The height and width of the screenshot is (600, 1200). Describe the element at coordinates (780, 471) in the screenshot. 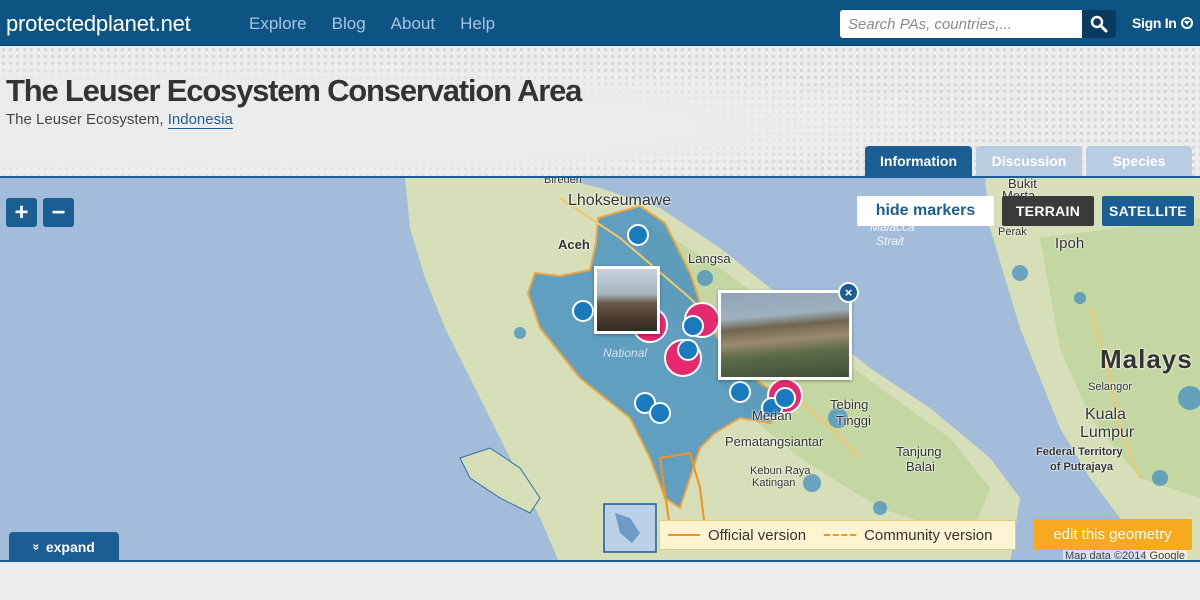

I see `map-label: Kebun Raya` at that location.